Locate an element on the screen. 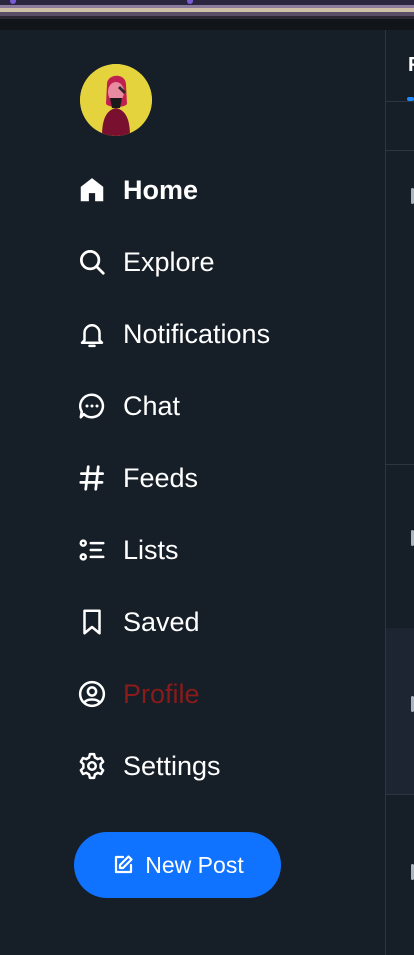 The width and height of the screenshot is (414, 955). tab-following: F is located at coordinates (411, 65).